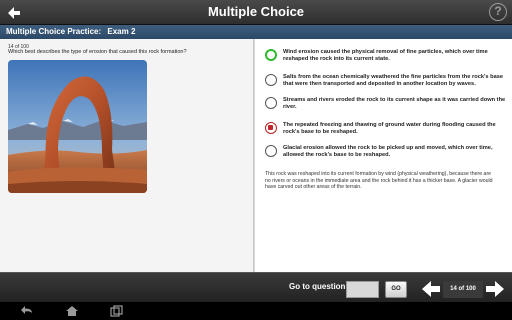 The height and width of the screenshot is (320, 512). I want to click on help-icon: ?, so click(498, 12).